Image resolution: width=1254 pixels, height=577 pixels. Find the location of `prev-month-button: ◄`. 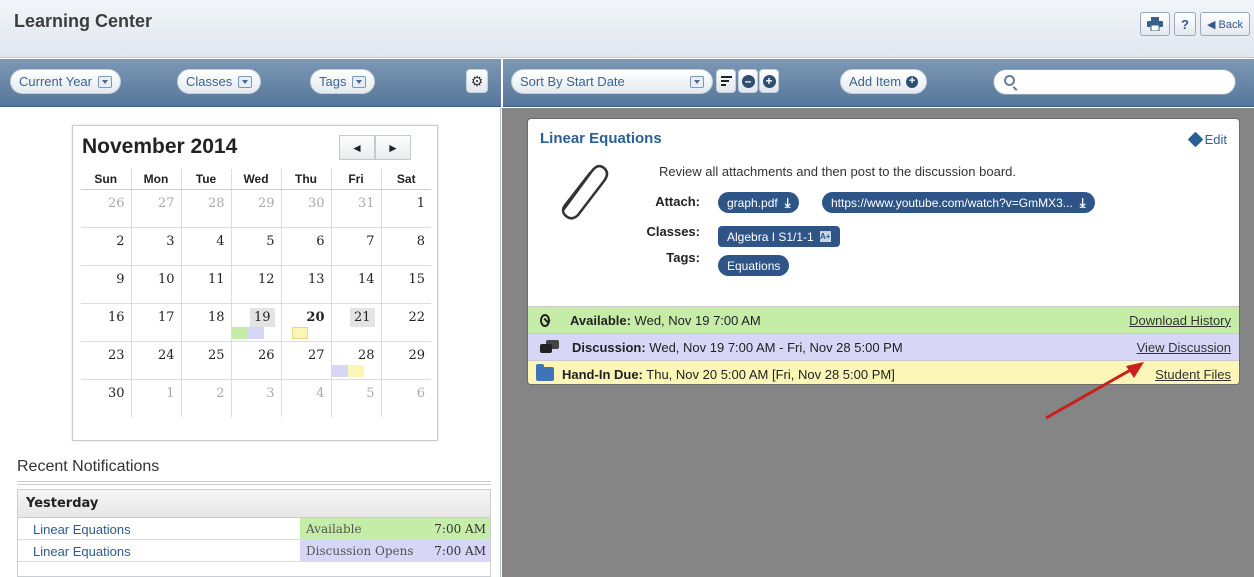

prev-month-button: ◄ is located at coordinates (357, 147).